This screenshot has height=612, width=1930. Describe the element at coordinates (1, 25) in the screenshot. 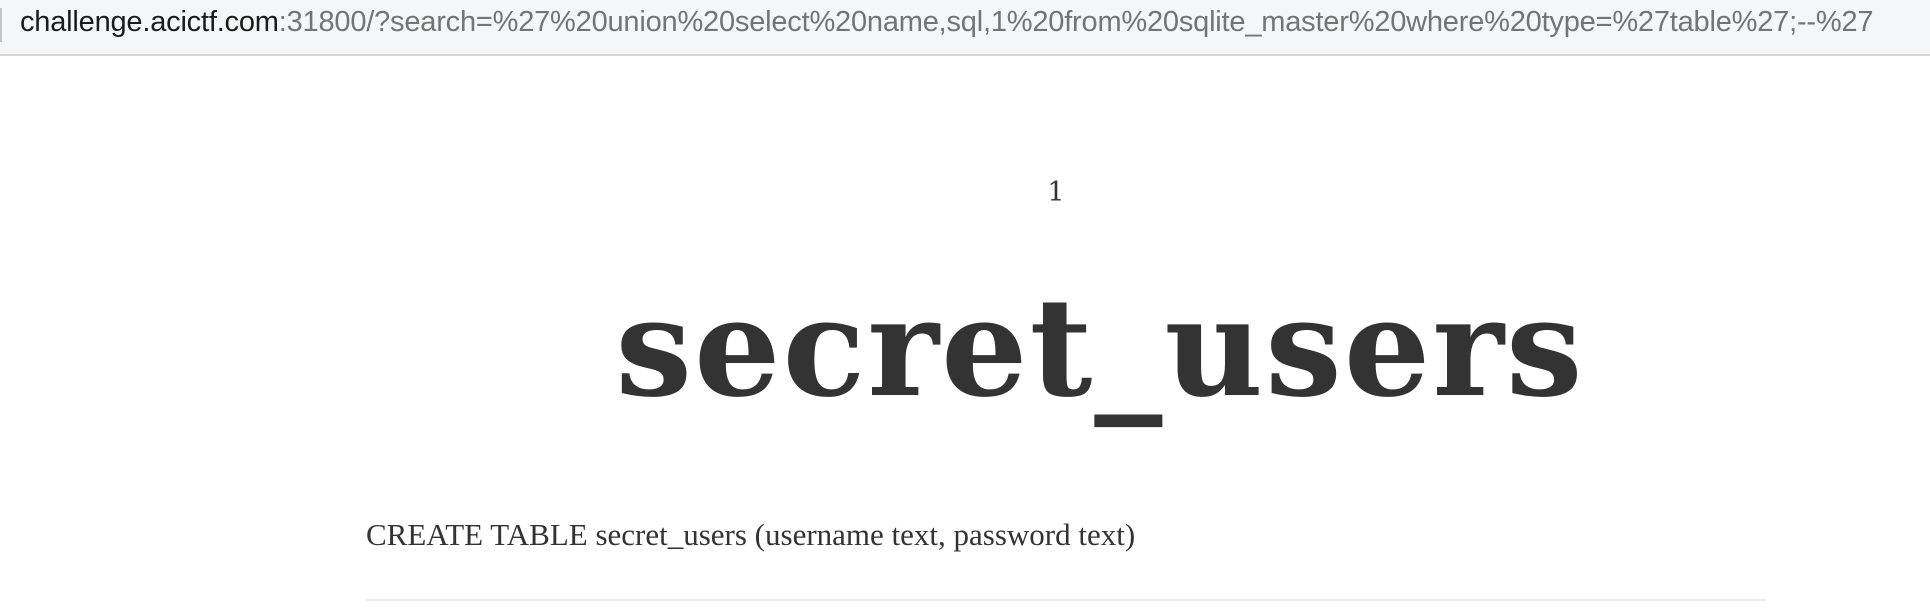

I see `text-cursor` at that location.